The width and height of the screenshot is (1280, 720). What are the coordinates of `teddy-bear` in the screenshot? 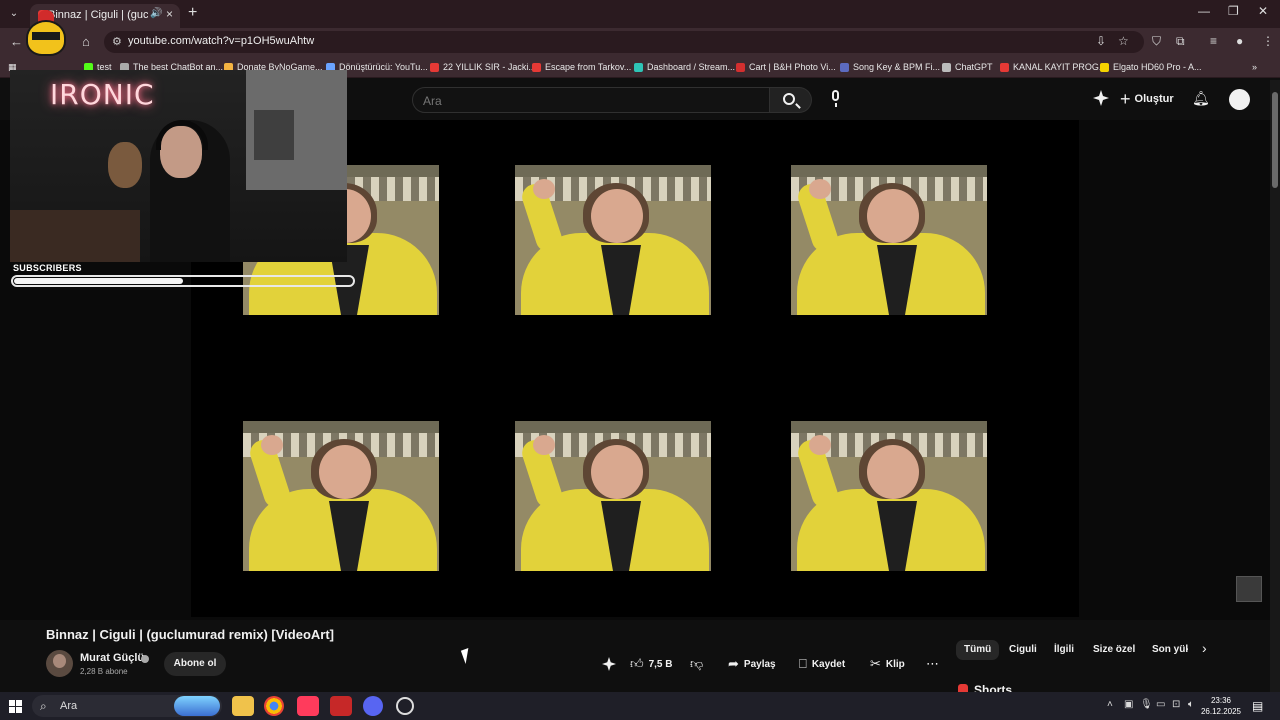 It's located at (125, 165).